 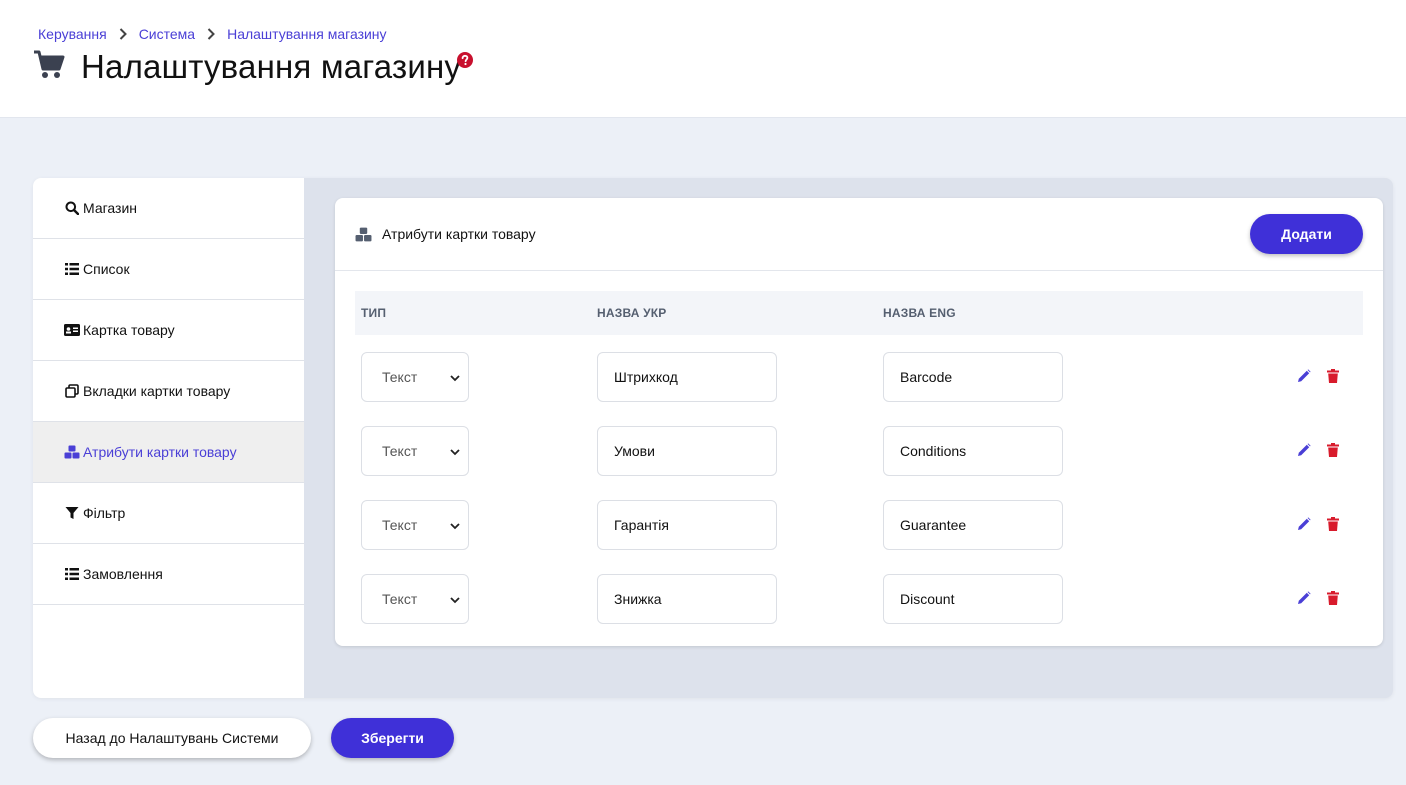 What do you see at coordinates (72, 391) in the screenshot?
I see `copy-icon` at bounding box center [72, 391].